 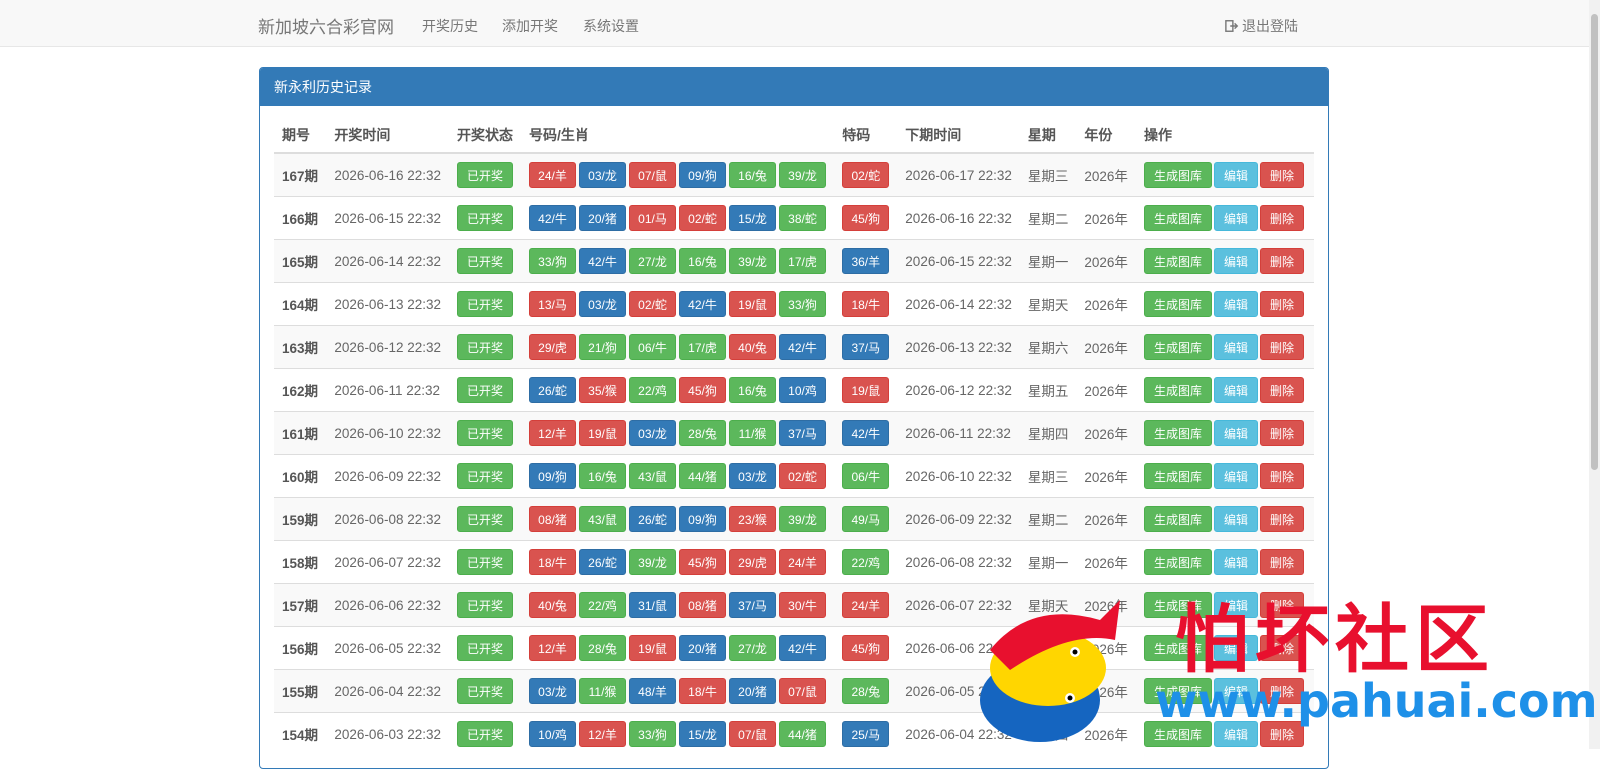 I want to click on special-cell: 36/羊, so click(x=866, y=261).